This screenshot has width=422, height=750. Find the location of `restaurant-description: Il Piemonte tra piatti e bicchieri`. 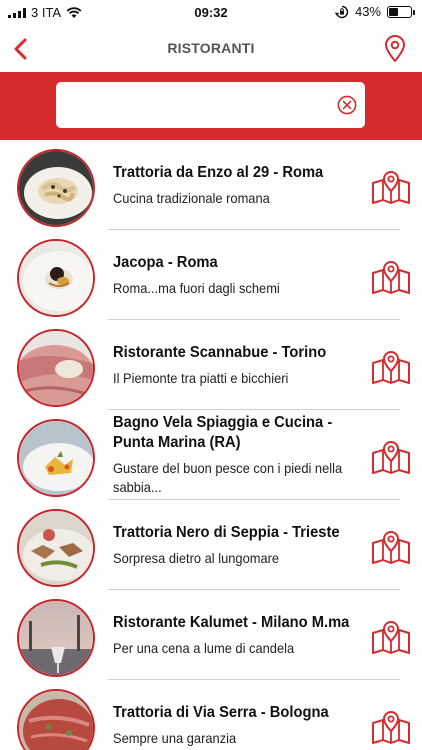

restaurant-description: Il Piemonte tra piatti e bicchieri is located at coordinates (201, 377).